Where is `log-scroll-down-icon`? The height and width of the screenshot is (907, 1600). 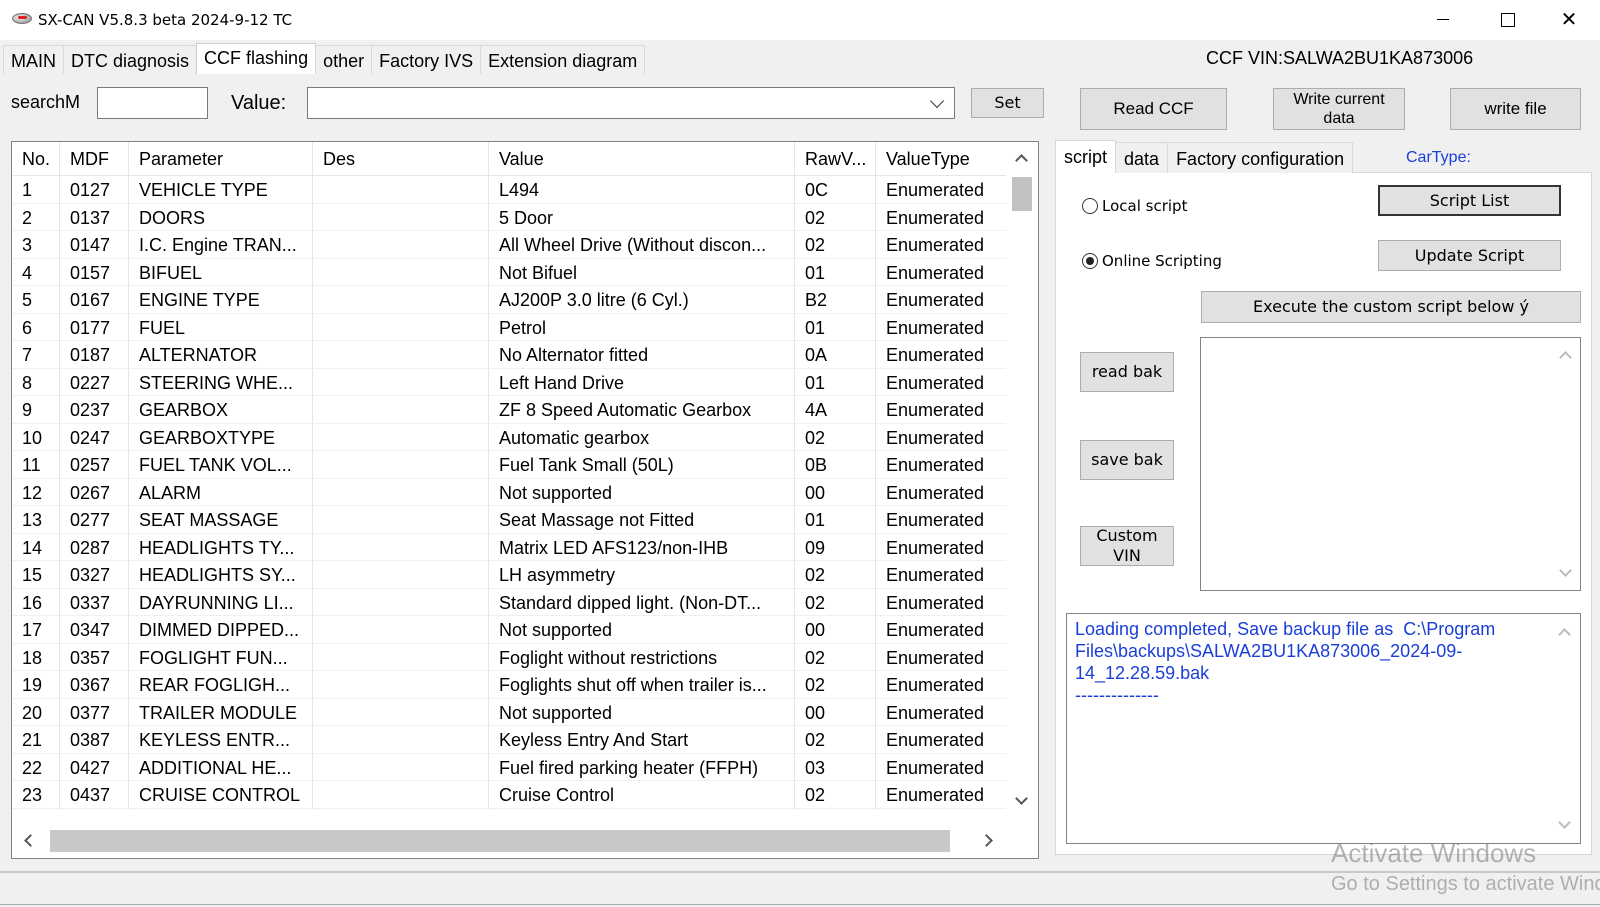 log-scroll-down-icon is located at coordinates (1564, 822).